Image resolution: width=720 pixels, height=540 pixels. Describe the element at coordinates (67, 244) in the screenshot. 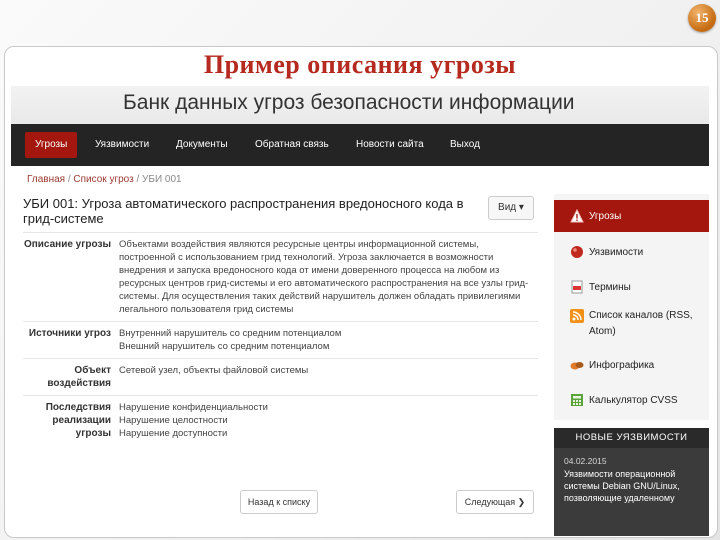

I see `row-label: Описание угрозы` at that location.